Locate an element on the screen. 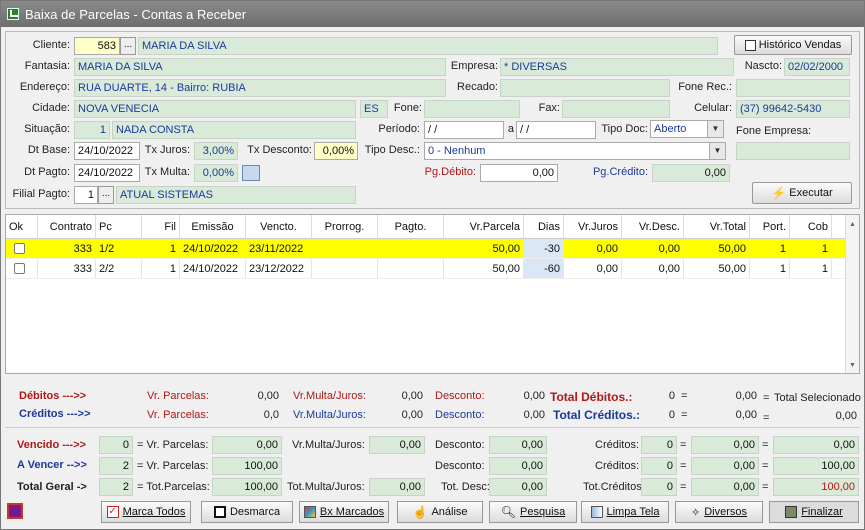 This screenshot has height=530, width=865. total-debitos-value: 0,00 is located at coordinates (746, 396).